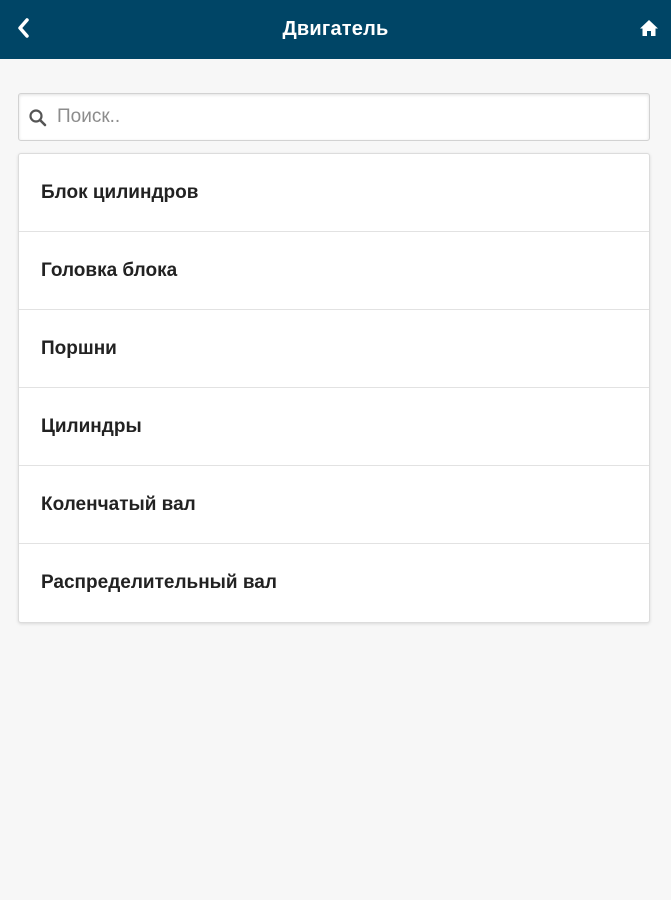  I want to click on app-header: Двигатель, so click(335, 29).